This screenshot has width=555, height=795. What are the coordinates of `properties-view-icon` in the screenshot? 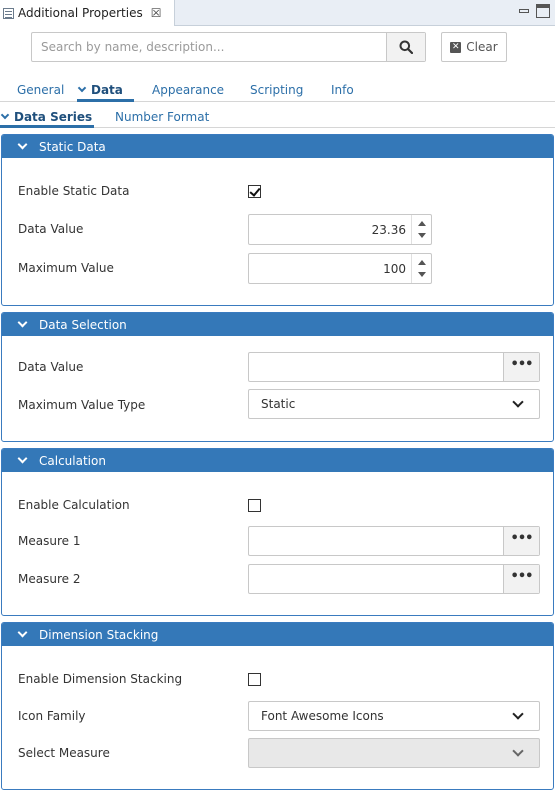 It's located at (8, 13).